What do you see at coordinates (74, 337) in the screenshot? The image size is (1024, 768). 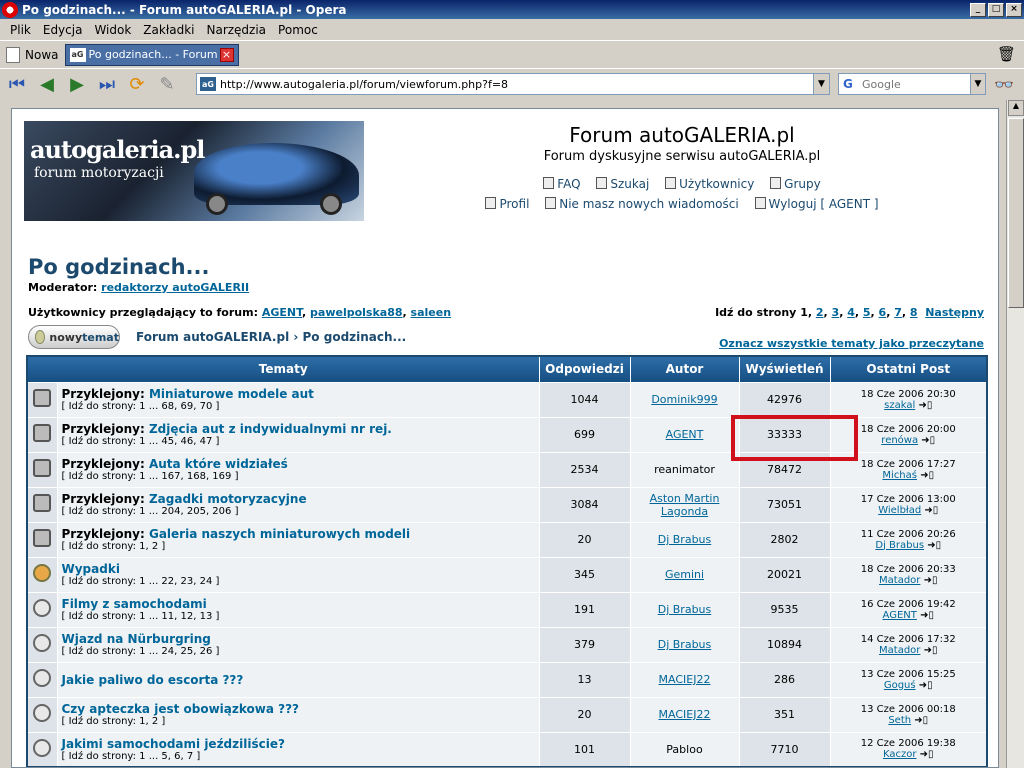 I see `new-topic-button: nowy temat` at bounding box center [74, 337].